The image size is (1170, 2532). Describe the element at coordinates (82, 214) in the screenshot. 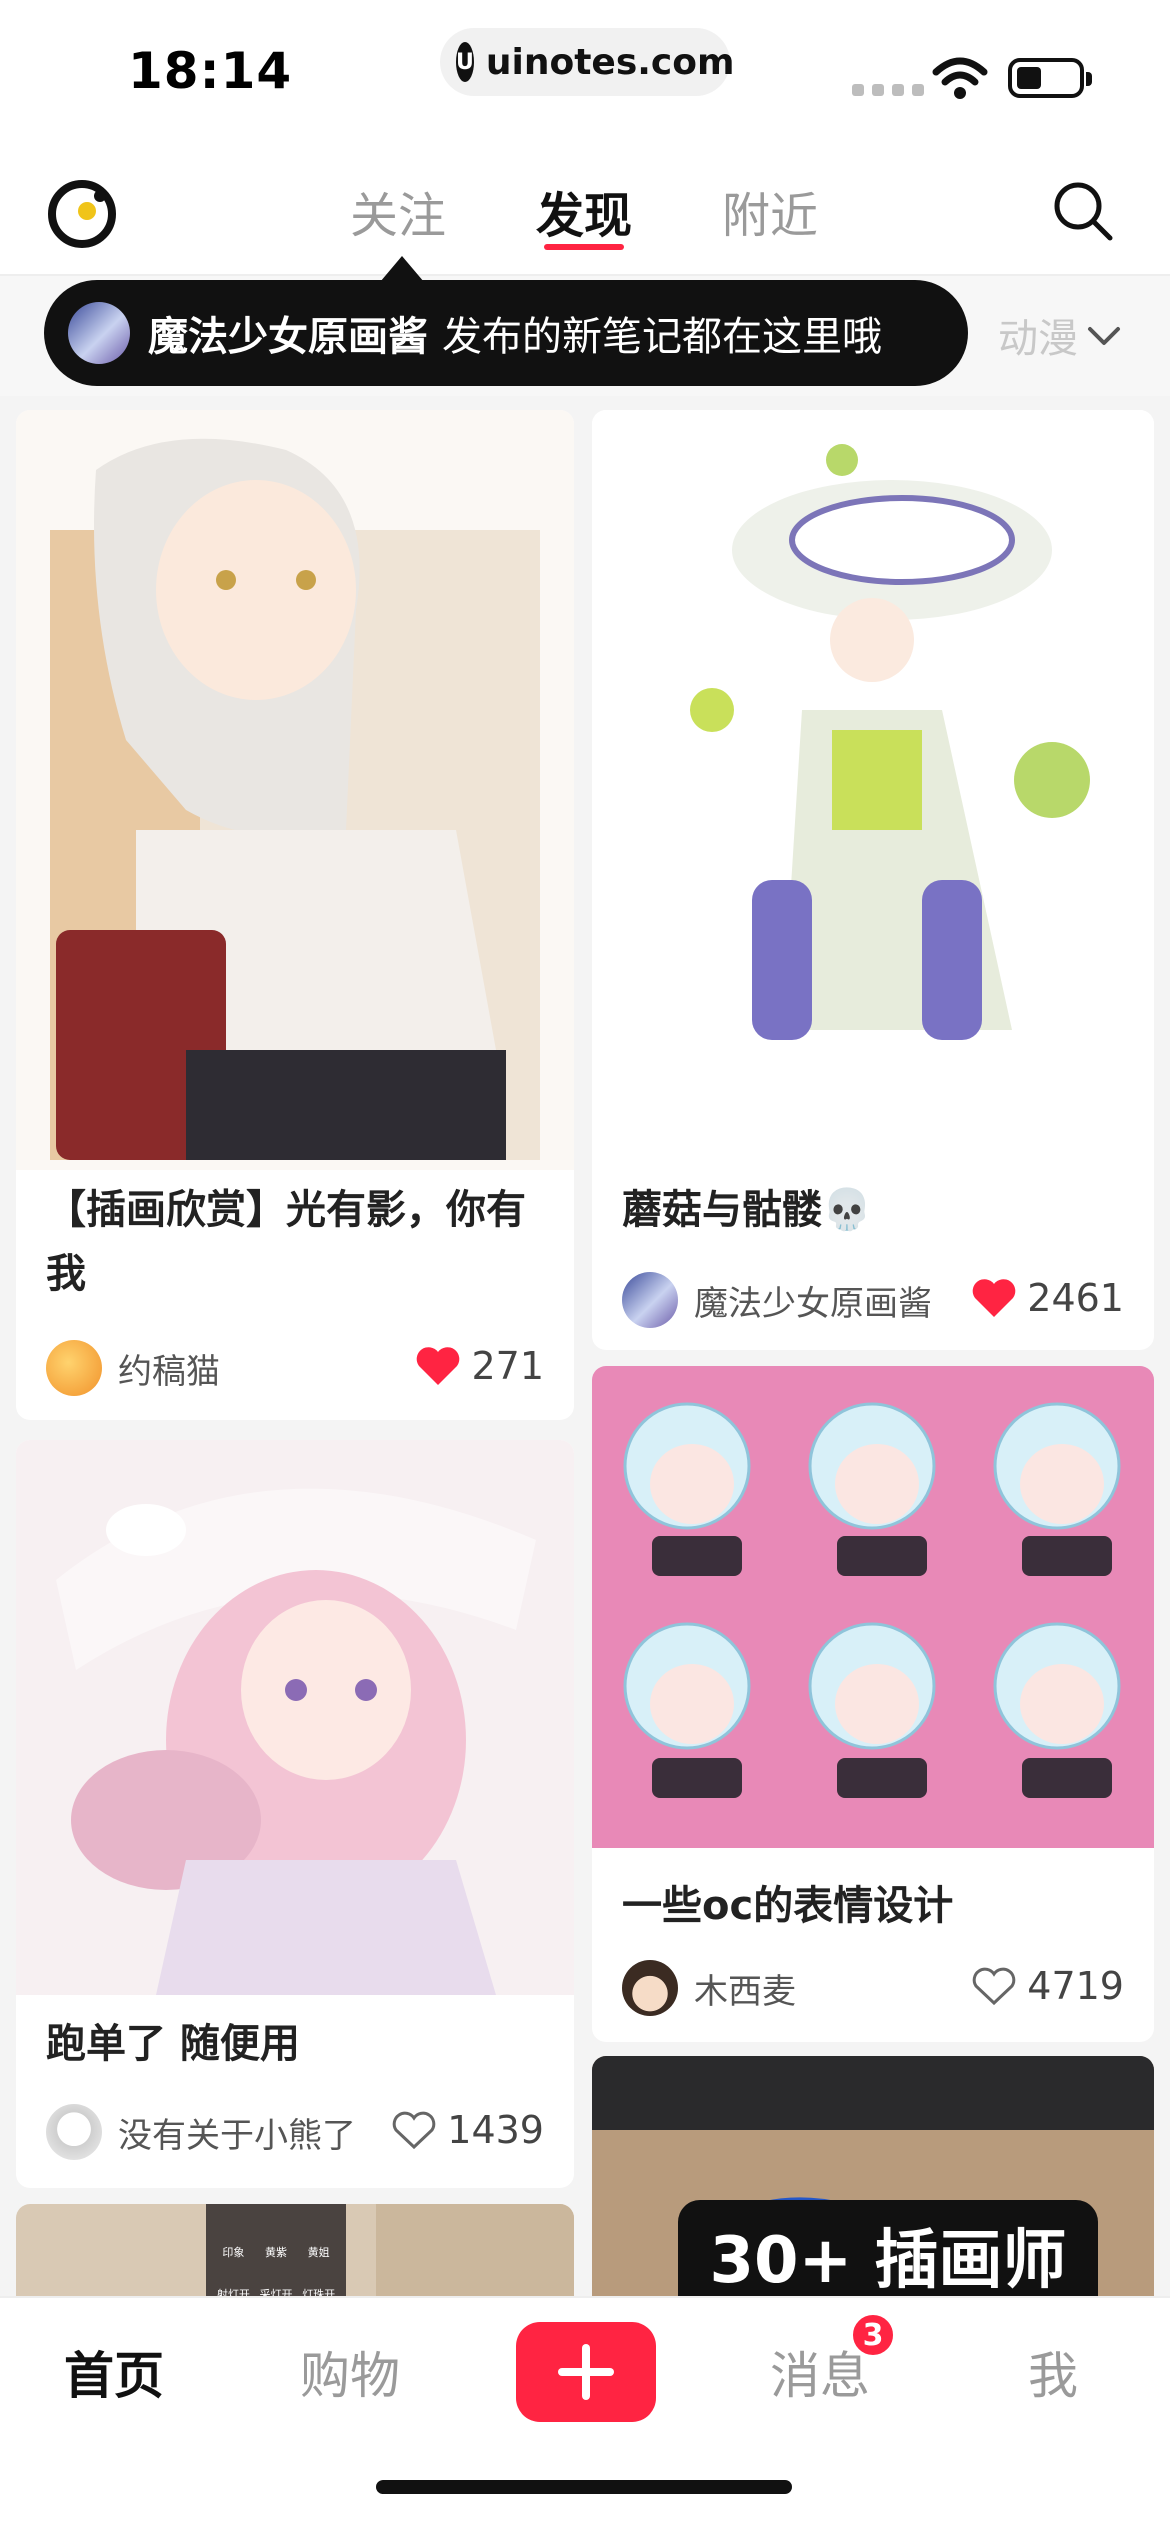

I see `camera-logo-icon` at that location.